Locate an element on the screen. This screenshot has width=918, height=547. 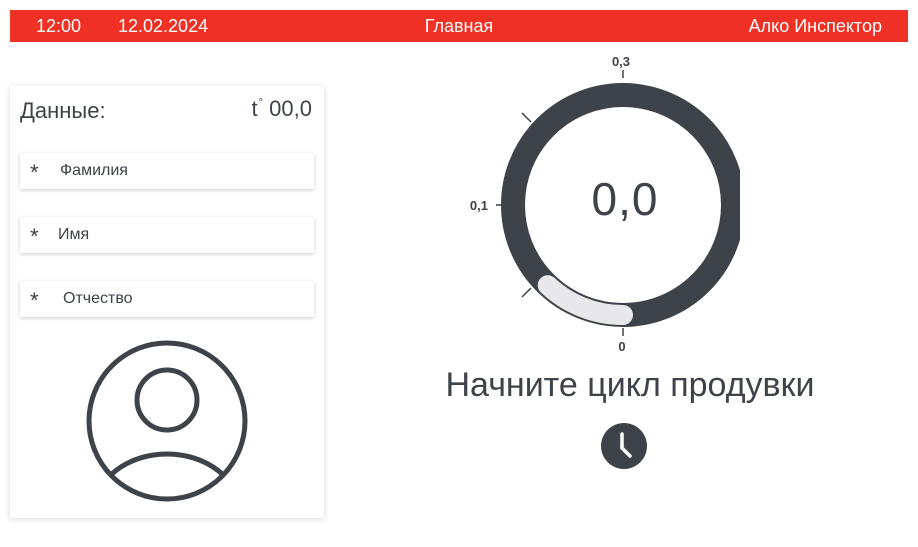
top-bar: 12:00 12.02.2024 Главная Алко Инспектор is located at coordinates (459, 26).